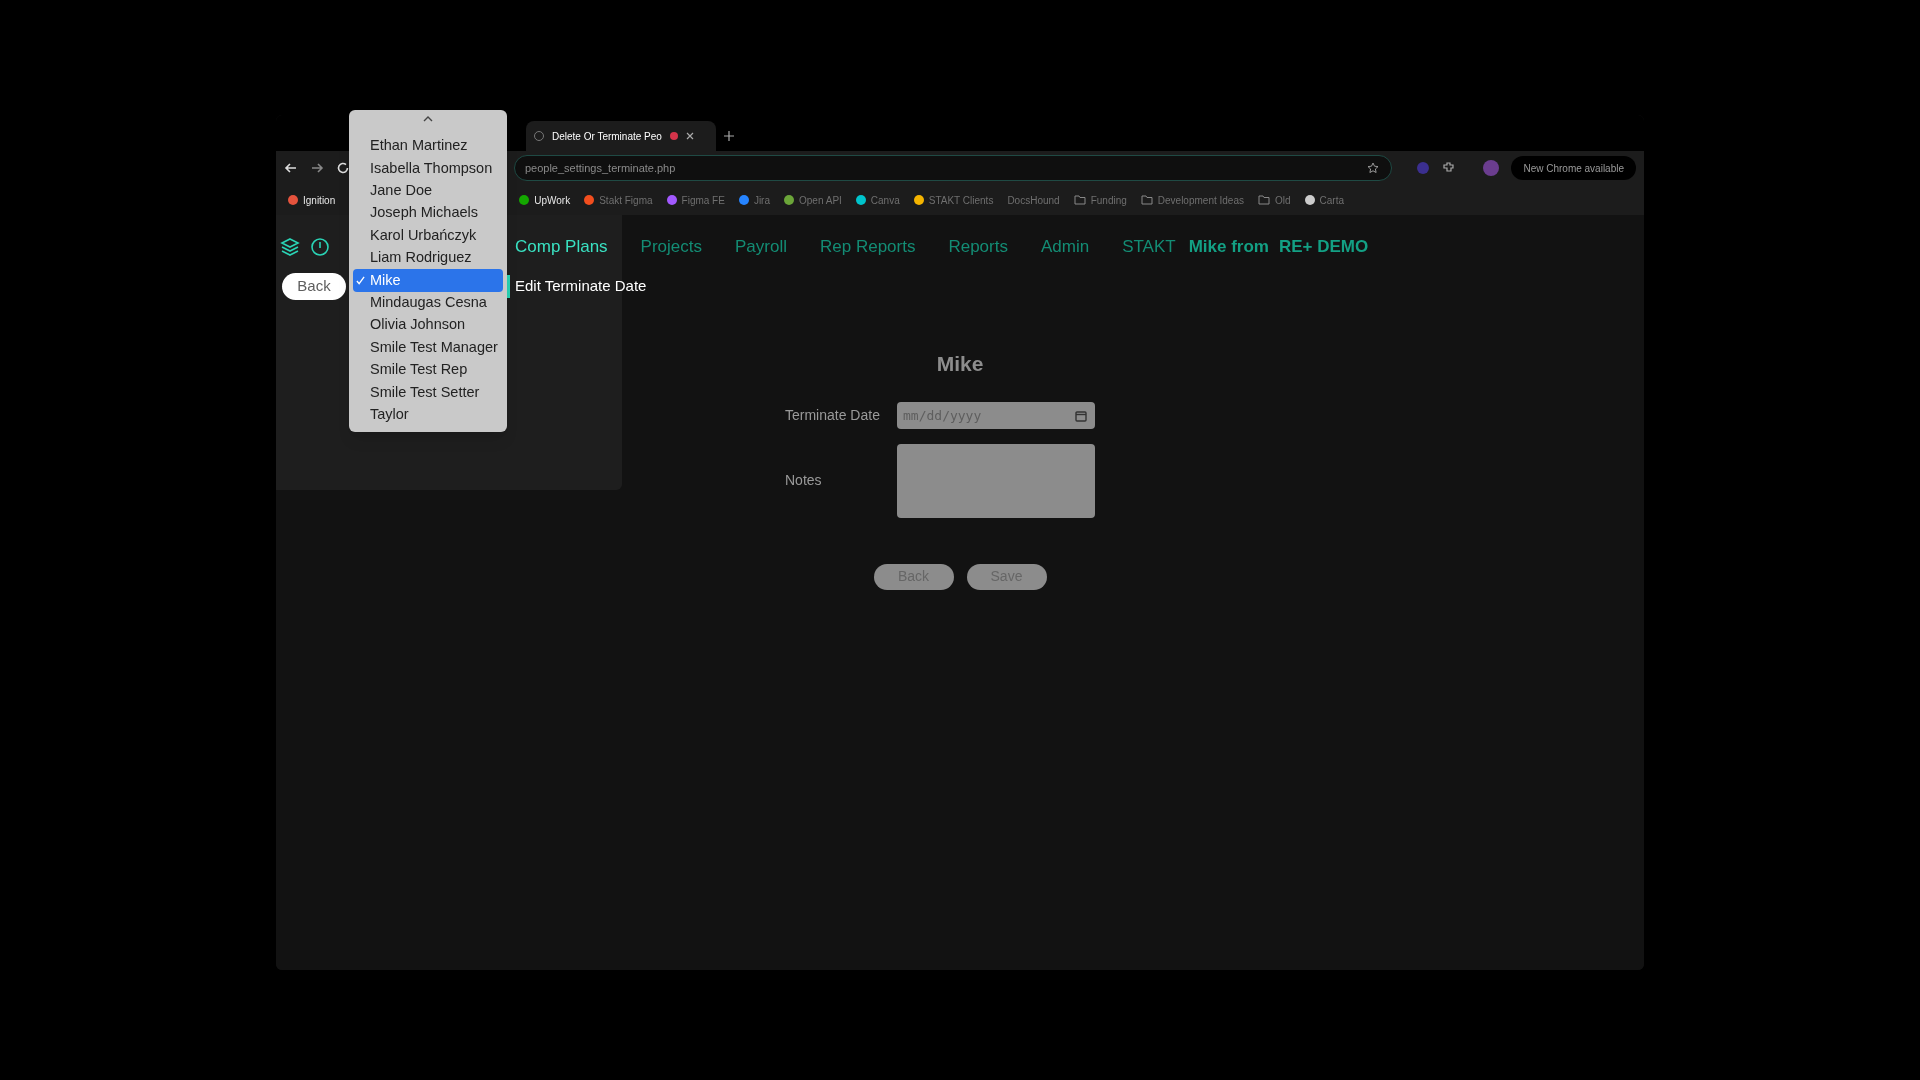  I want to click on dropdown-option: Liam Rodriguez, so click(428, 258).